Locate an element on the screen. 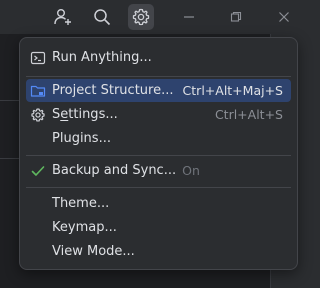 The height and width of the screenshot is (288, 320). project-structure-icon is located at coordinates (38, 91).